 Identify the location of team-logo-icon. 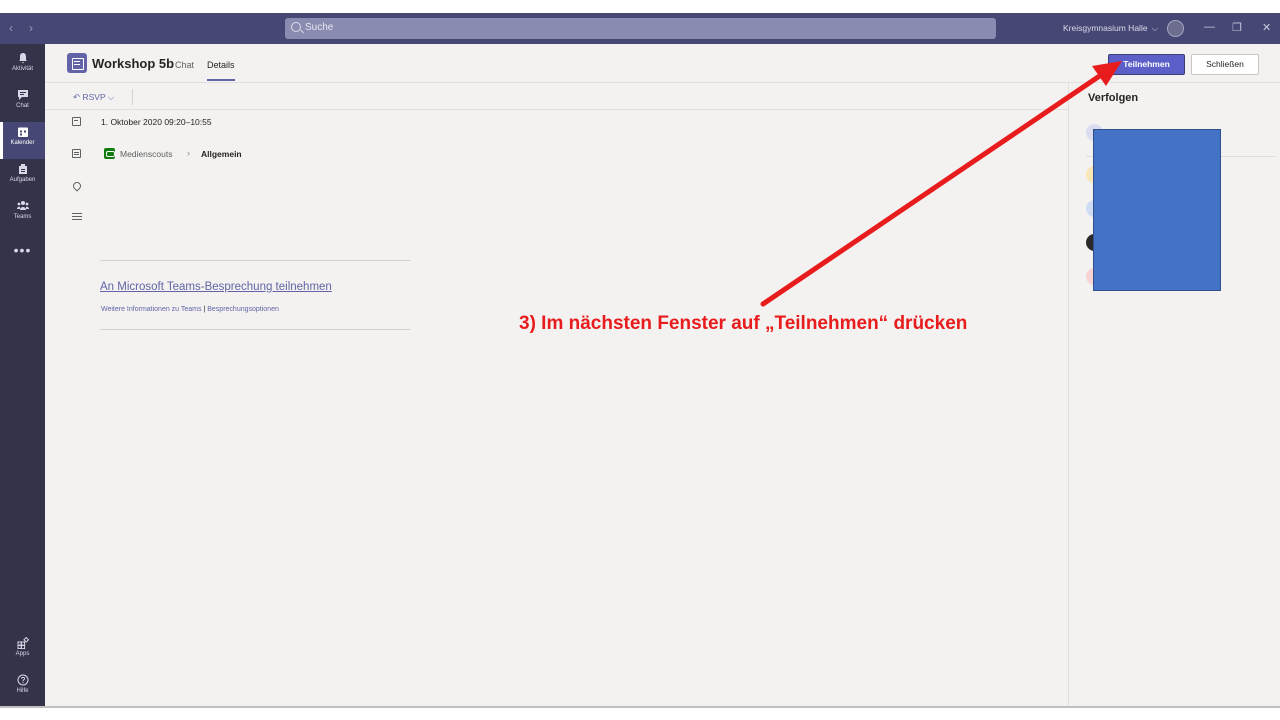
(109, 153).